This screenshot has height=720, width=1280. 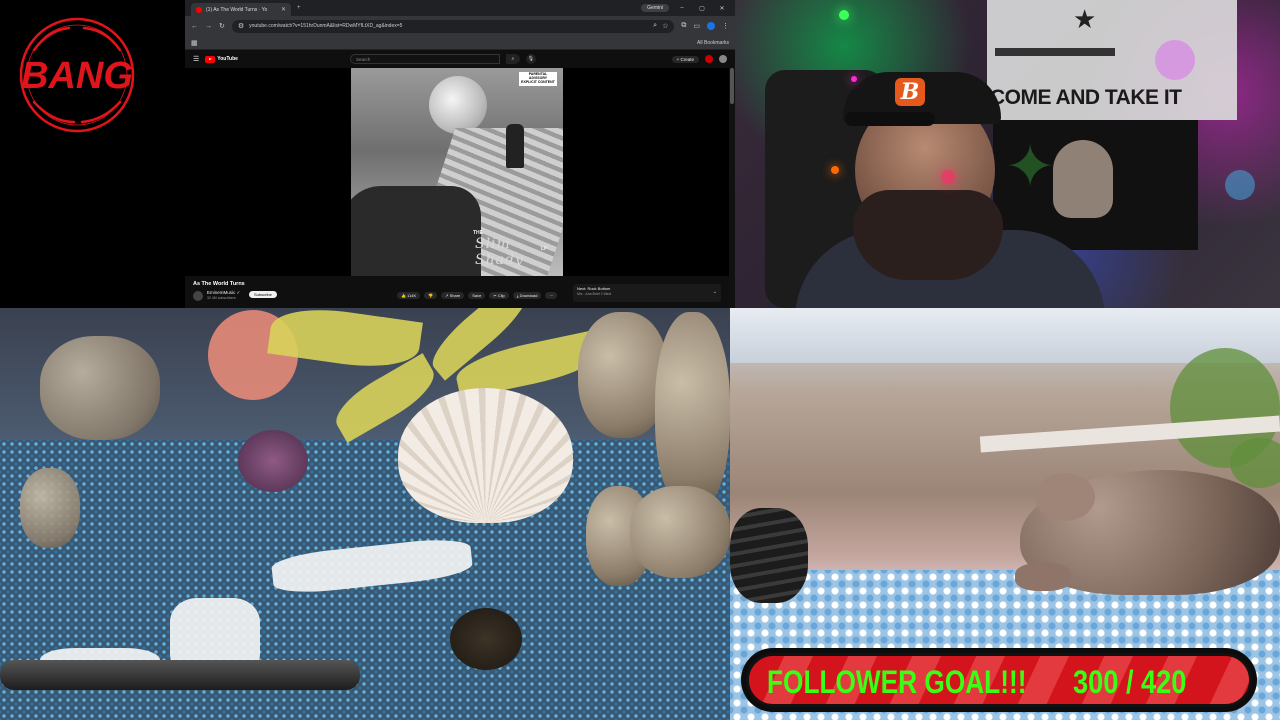 What do you see at coordinates (453, 295) in the screenshot?
I see `share-button: ↗ Share` at bounding box center [453, 295].